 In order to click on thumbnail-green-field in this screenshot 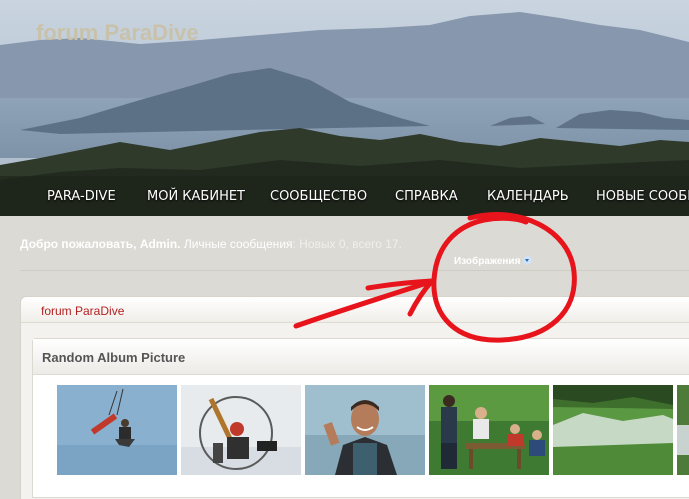, I will do `click(613, 430)`.